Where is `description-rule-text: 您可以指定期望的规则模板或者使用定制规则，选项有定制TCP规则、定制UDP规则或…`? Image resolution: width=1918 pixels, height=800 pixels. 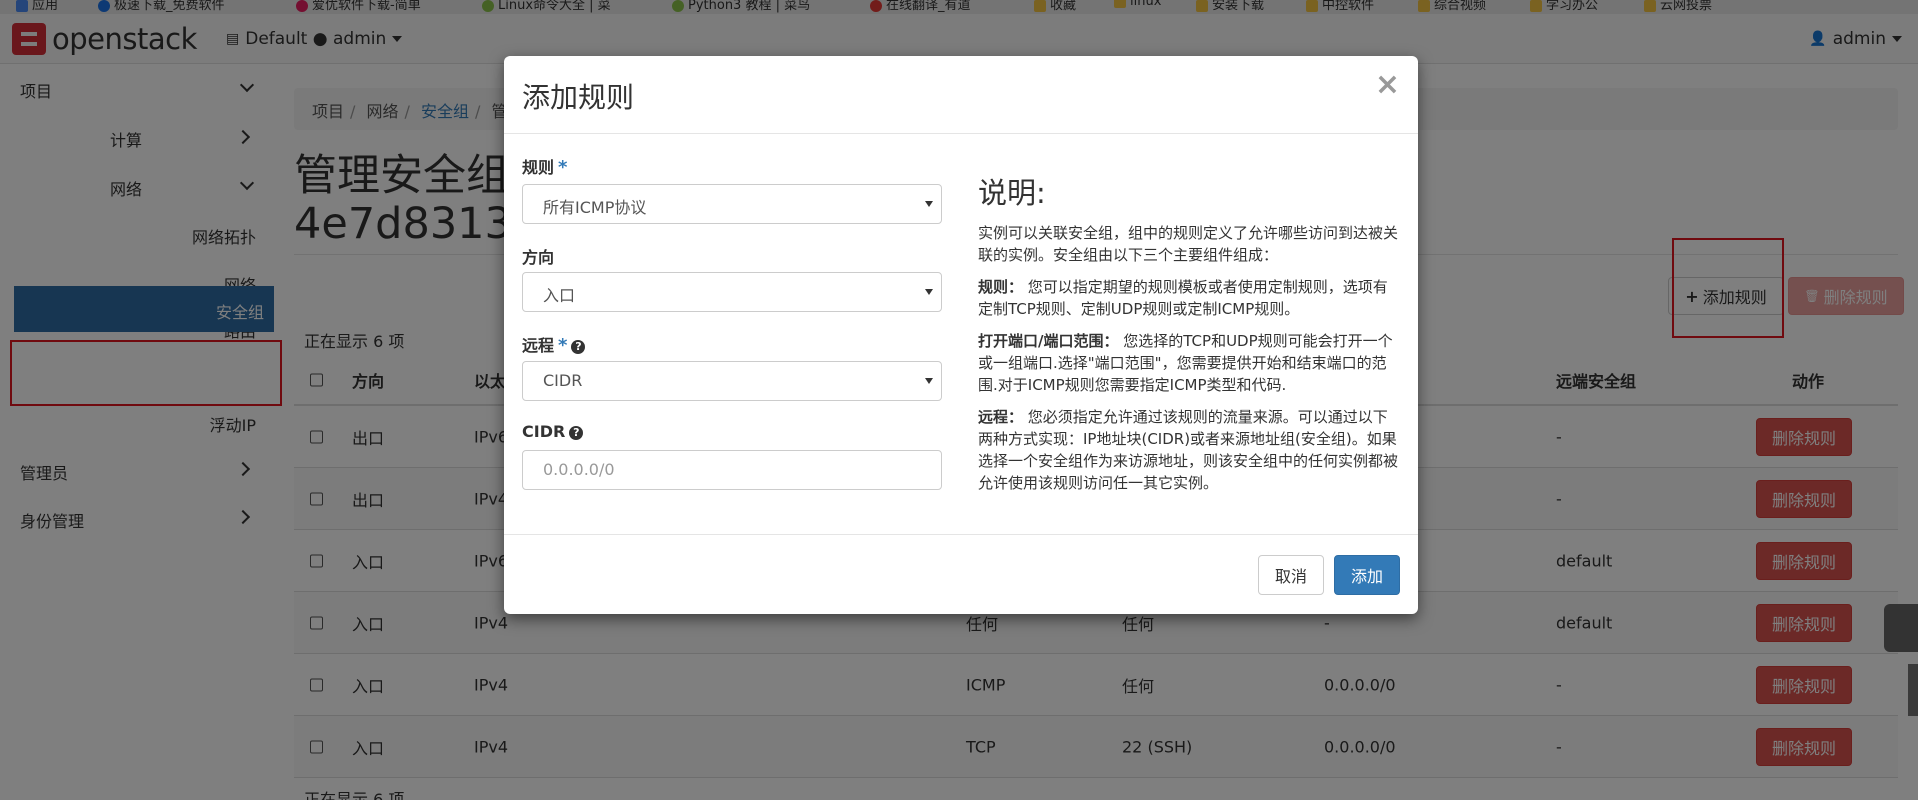 description-rule-text: 您可以指定期望的规则模板或者使用定制规则，选项有定制TCP规则、定制UDP规则或… is located at coordinates (1183, 298).